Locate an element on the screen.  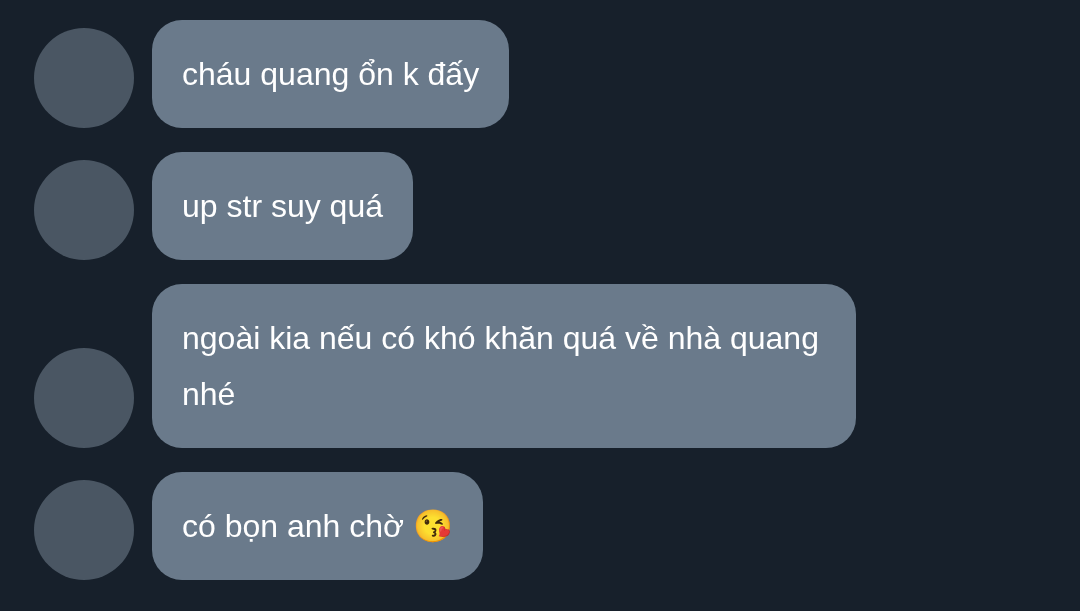
message-bubble: có bọn anh chờ 😘 is located at coordinates (317, 526).